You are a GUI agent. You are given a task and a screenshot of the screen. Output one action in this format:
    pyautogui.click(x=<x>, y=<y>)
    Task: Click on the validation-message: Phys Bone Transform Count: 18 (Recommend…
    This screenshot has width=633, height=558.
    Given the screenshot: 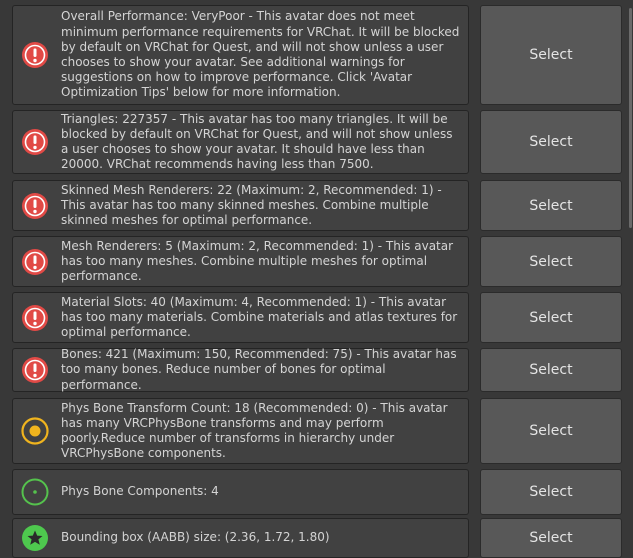 What is the action you would take?
    pyautogui.click(x=240, y=431)
    